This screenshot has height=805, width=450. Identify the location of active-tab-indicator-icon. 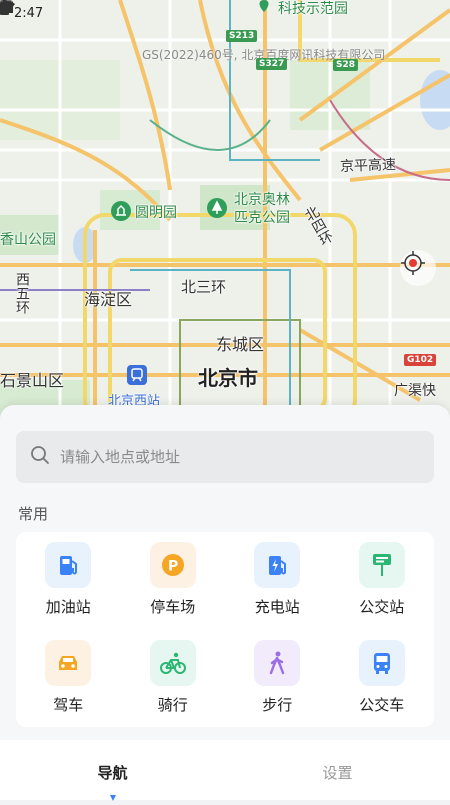
(112, 794).